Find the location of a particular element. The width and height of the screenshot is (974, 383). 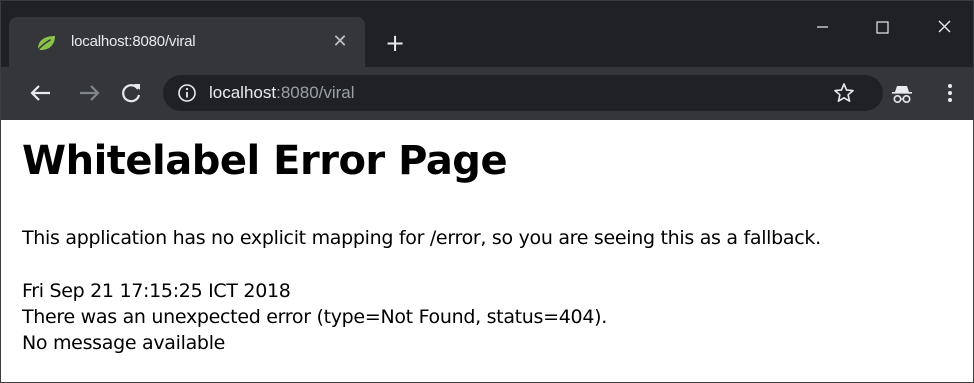

tab-close-icon: ✕ is located at coordinates (340, 42).